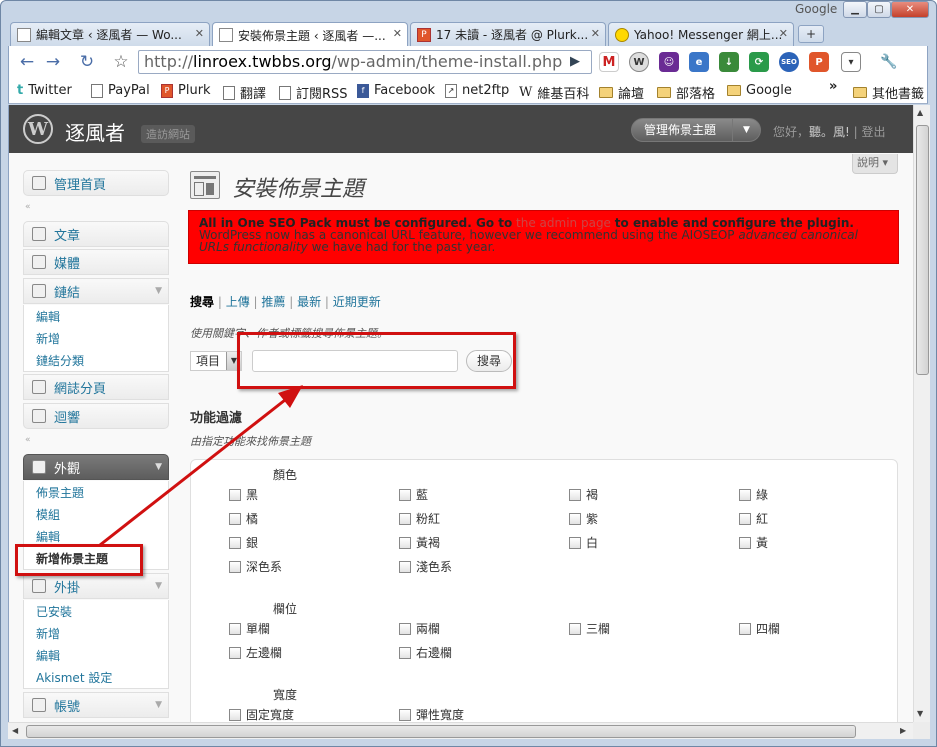 The image size is (937, 747). I want to click on filter-checkbox: 三欄, so click(589, 628).